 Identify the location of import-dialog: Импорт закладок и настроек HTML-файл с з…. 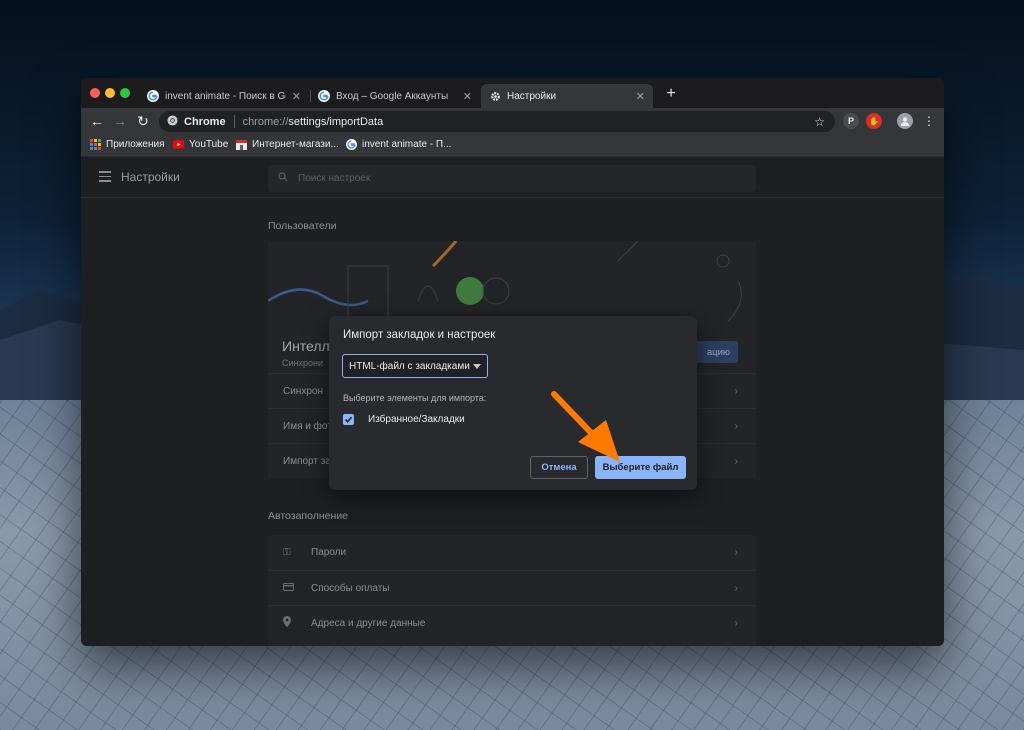
(513, 403).